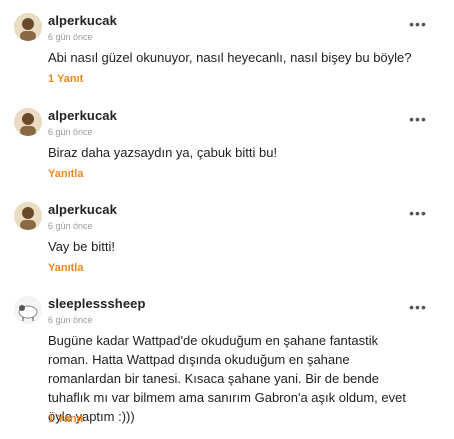 Image resolution: width=454 pixels, height=439 pixels. What do you see at coordinates (97, 303) in the screenshot?
I see `comment-username: sleeplesssheep` at bounding box center [97, 303].